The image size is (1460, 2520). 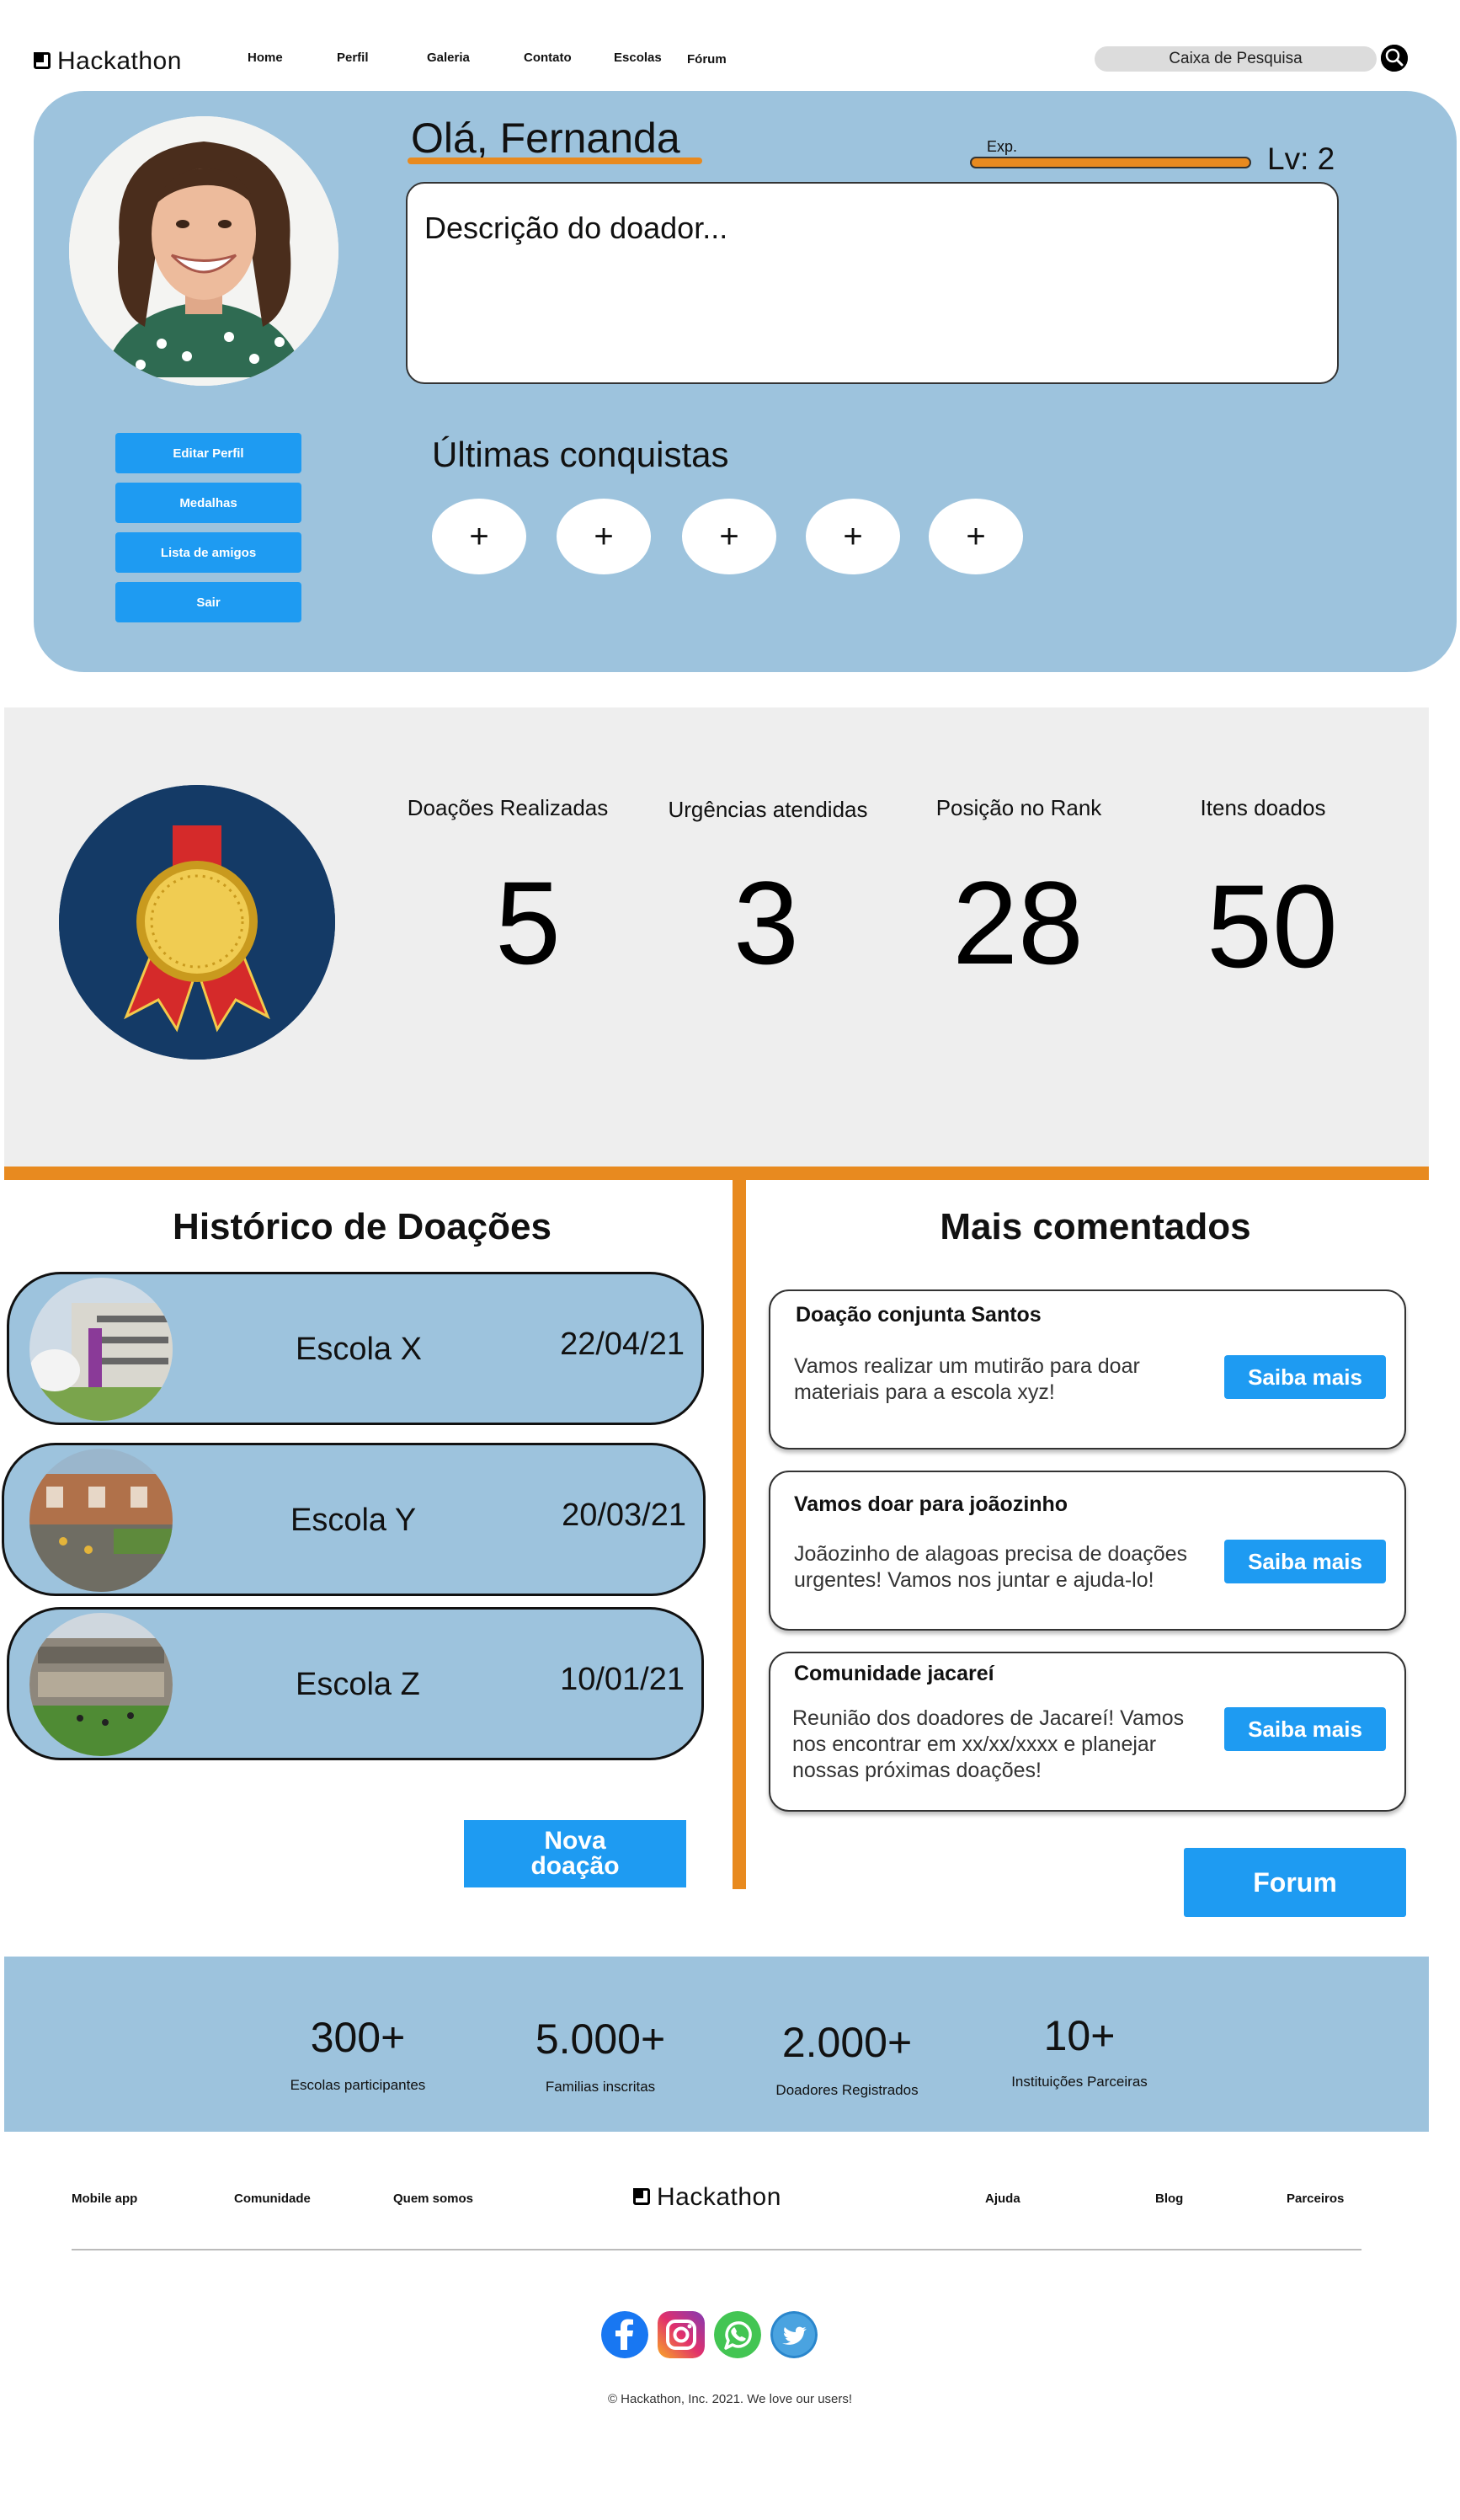 What do you see at coordinates (358, 2085) in the screenshot?
I see `counter-label-schools: Escolas participantes` at bounding box center [358, 2085].